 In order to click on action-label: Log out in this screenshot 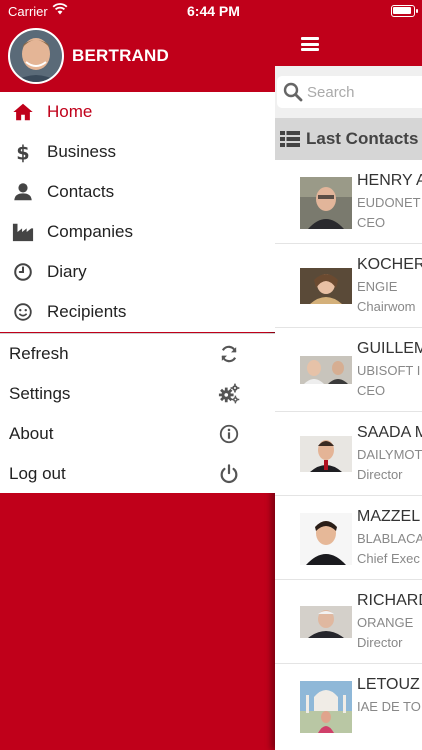, I will do `click(37, 473)`.